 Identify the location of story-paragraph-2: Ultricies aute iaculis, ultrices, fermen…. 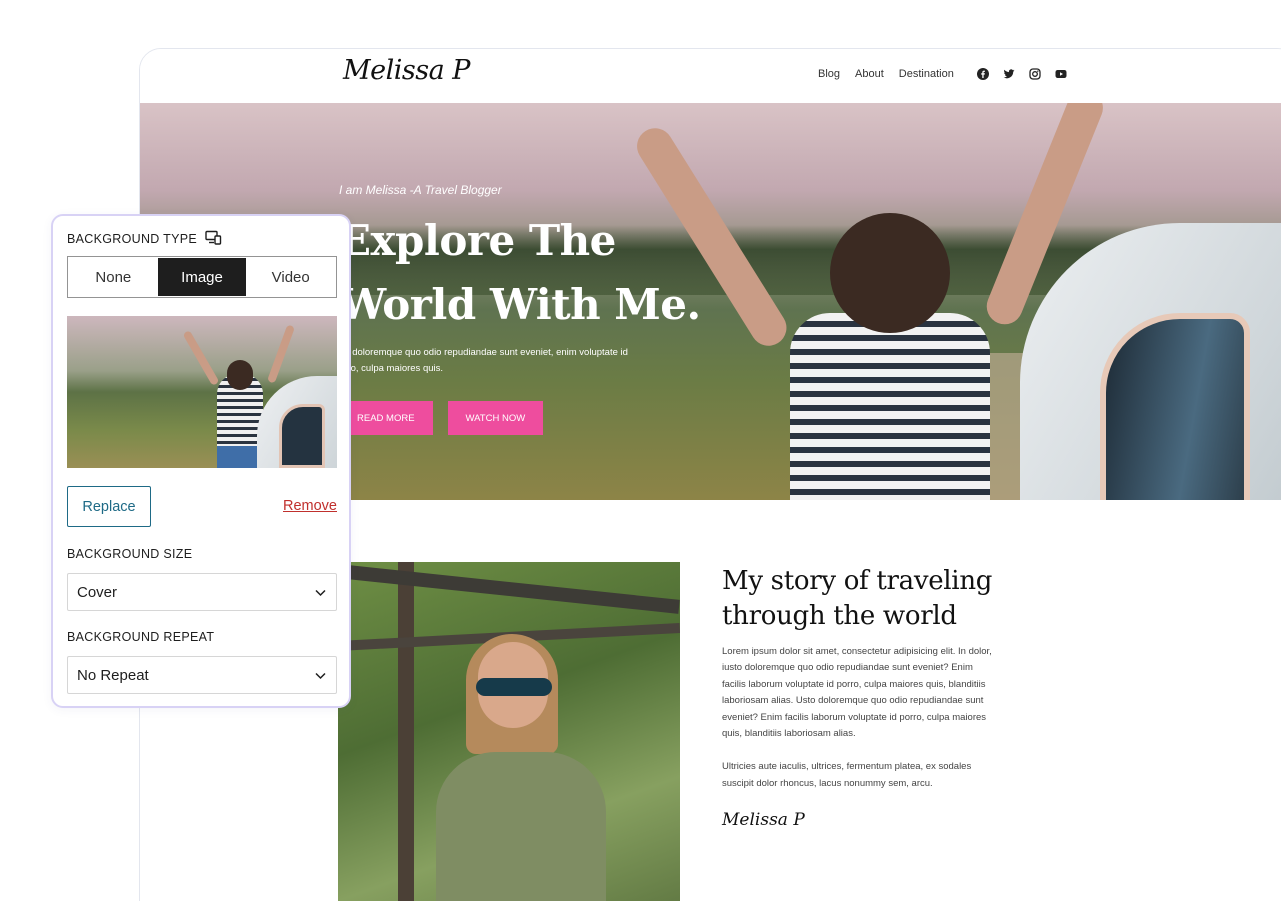
(847, 775).